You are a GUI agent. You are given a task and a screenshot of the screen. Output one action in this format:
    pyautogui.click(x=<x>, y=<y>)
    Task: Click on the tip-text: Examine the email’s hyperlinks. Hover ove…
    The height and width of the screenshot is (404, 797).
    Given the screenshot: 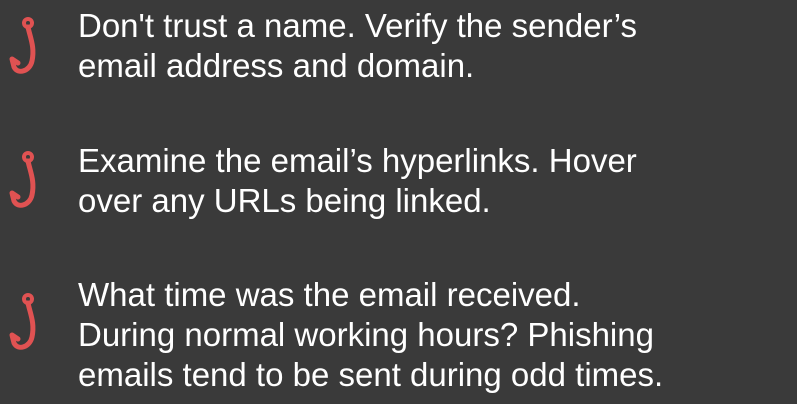 What is the action you would take?
    pyautogui.click(x=357, y=180)
    